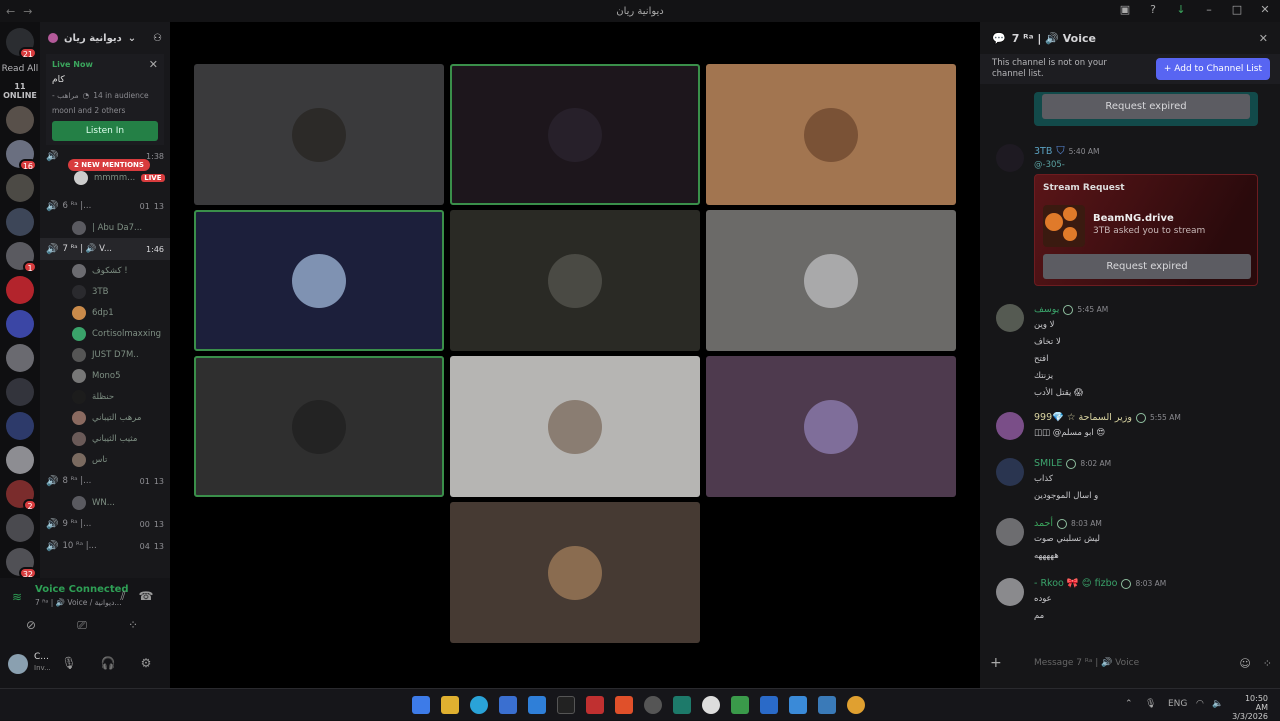 The height and width of the screenshot is (721, 1280). What do you see at coordinates (1265, 10) in the screenshot?
I see `close-window-icon: ✕` at bounding box center [1265, 10].